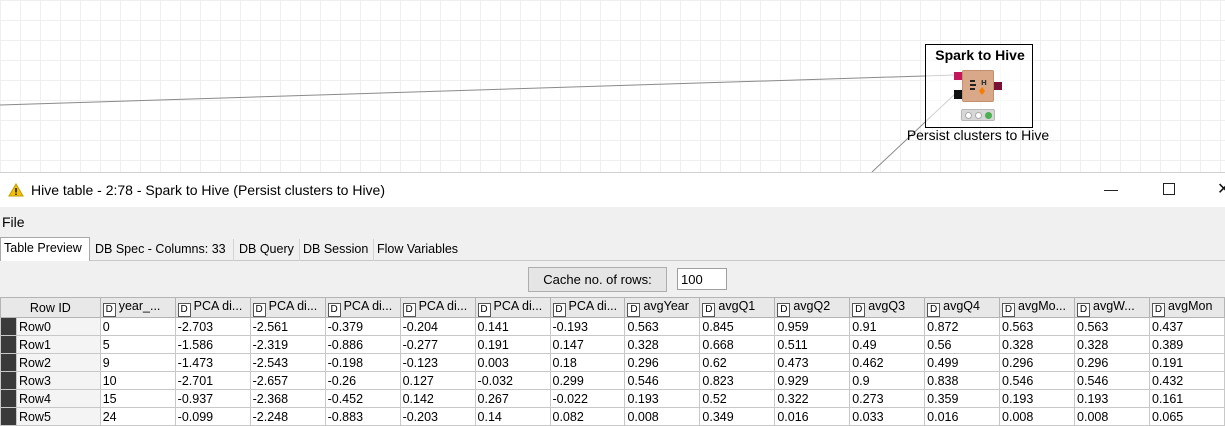 This screenshot has height=426, width=1225. Describe the element at coordinates (212, 362) in the screenshot. I see `table-cell: -1.473` at that location.